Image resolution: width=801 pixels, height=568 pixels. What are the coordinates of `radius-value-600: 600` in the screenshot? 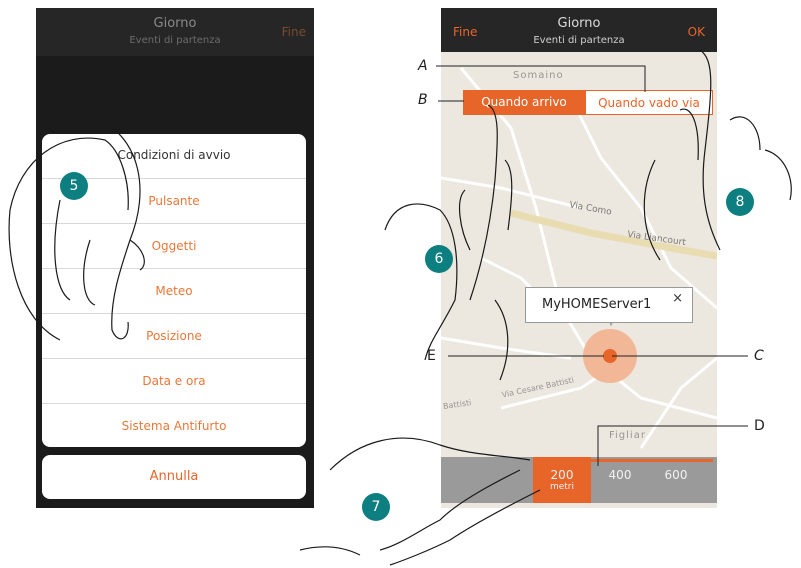 It's located at (676, 475).